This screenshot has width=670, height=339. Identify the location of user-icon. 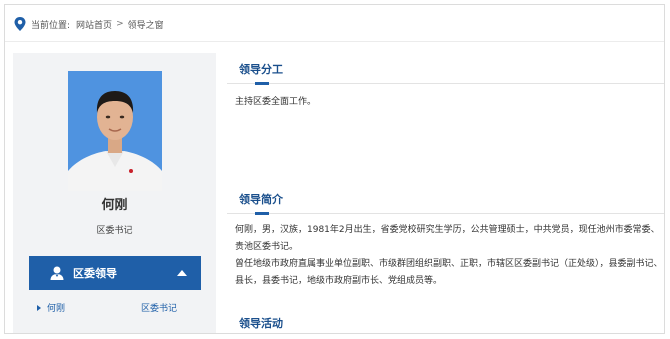
(57, 273).